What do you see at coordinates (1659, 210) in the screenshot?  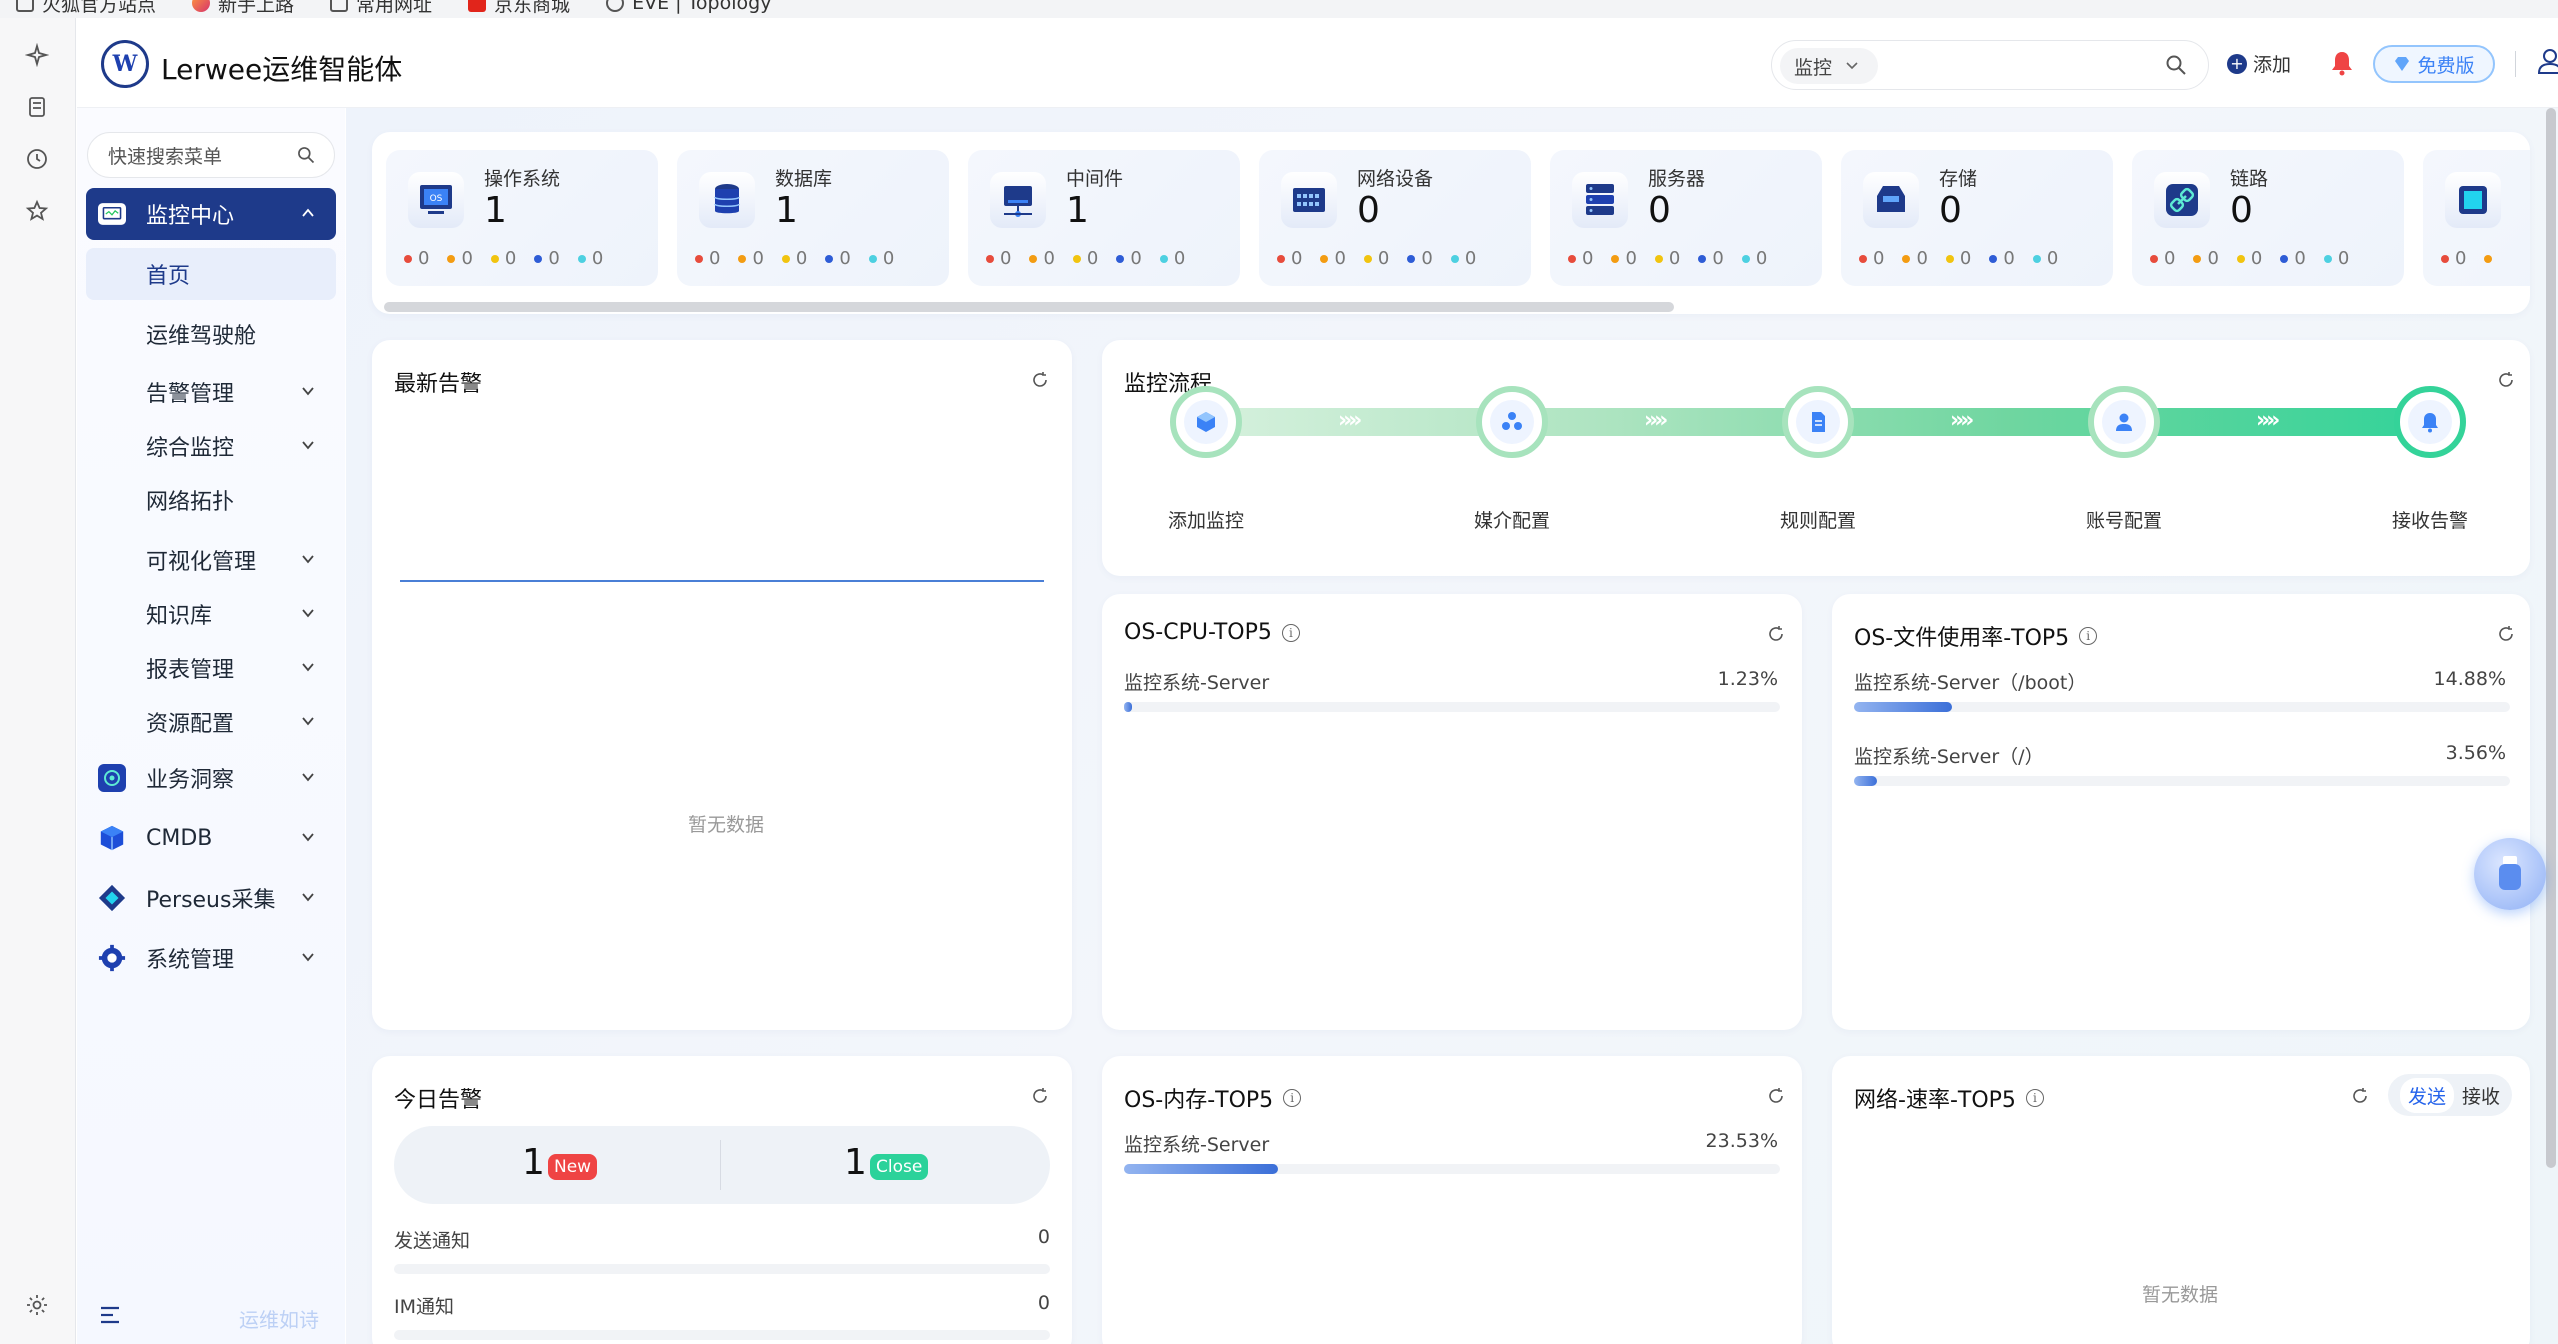 I see `stat-count: 0` at bounding box center [1659, 210].